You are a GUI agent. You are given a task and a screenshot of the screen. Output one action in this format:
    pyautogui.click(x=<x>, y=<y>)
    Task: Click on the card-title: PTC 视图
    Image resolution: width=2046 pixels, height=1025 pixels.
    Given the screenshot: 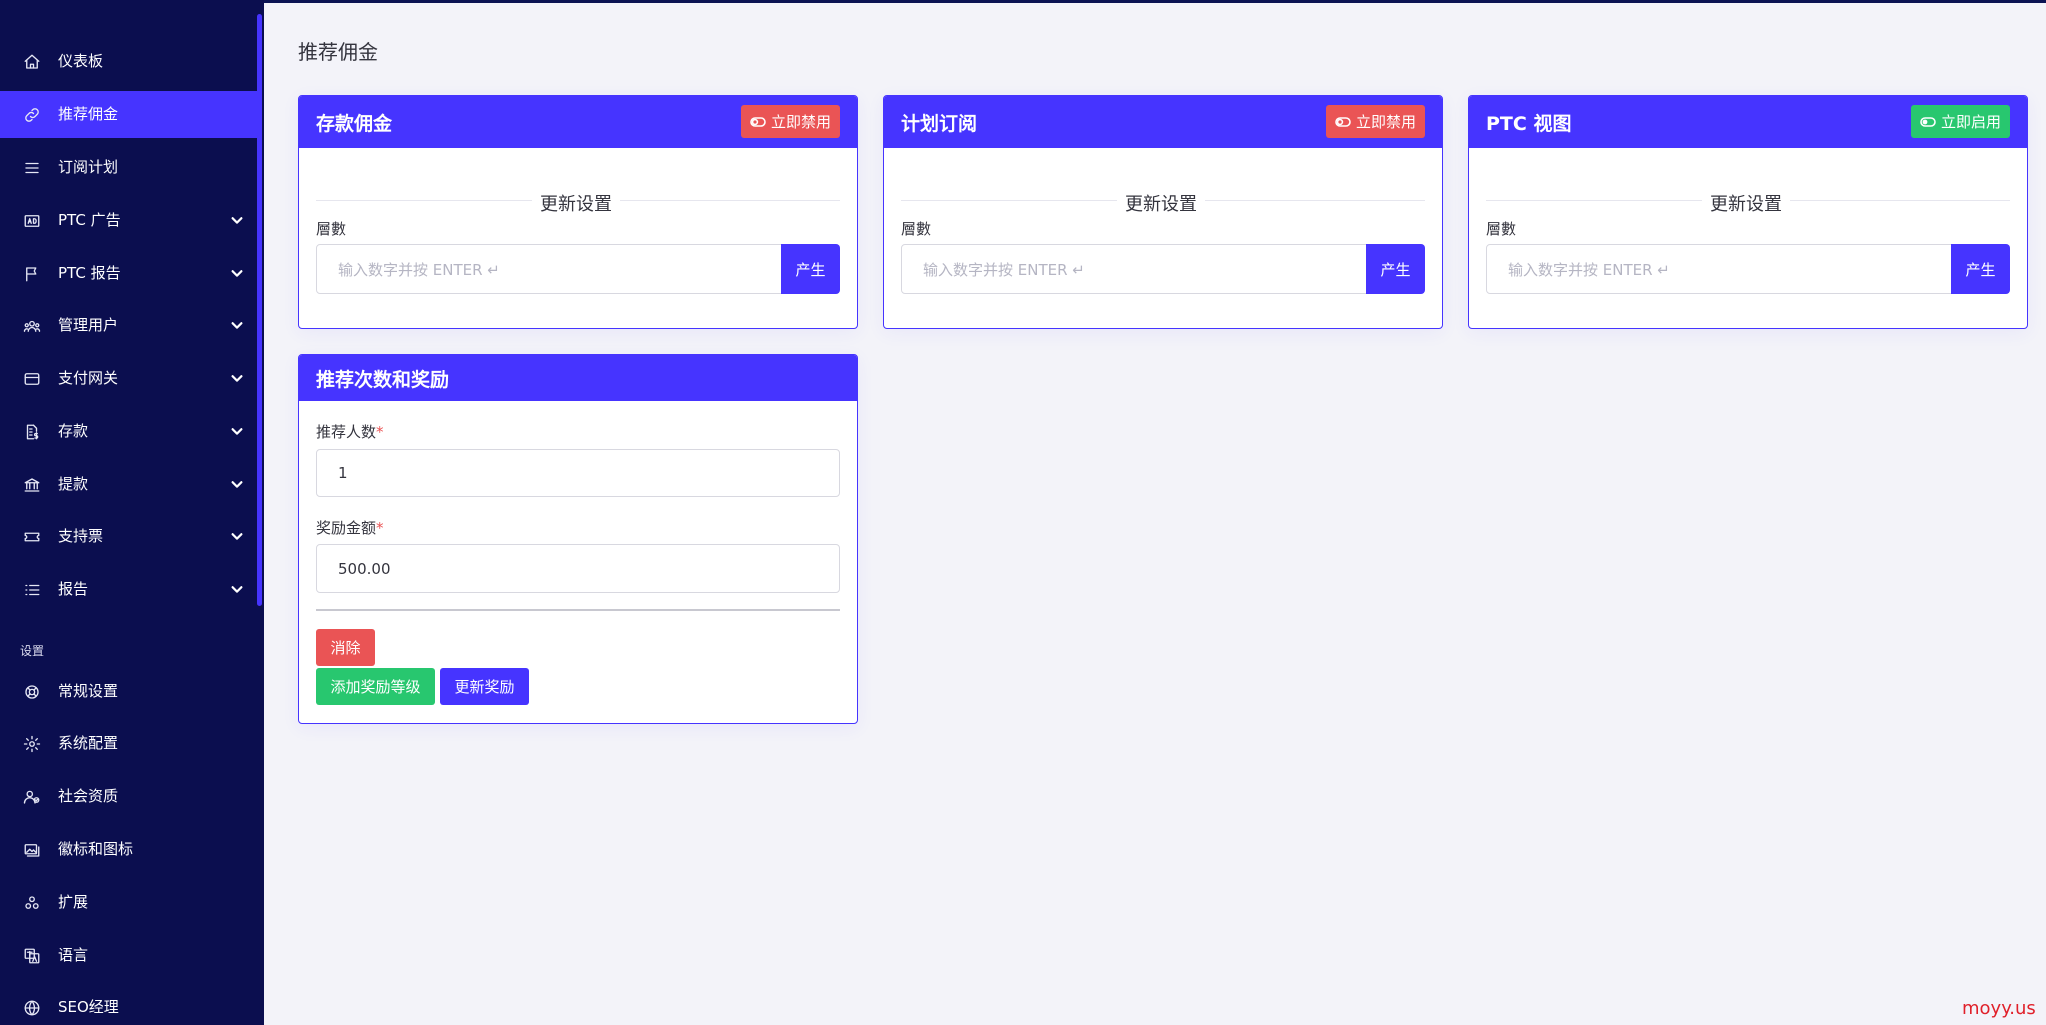 What is the action you would take?
    pyautogui.click(x=1529, y=124)
    